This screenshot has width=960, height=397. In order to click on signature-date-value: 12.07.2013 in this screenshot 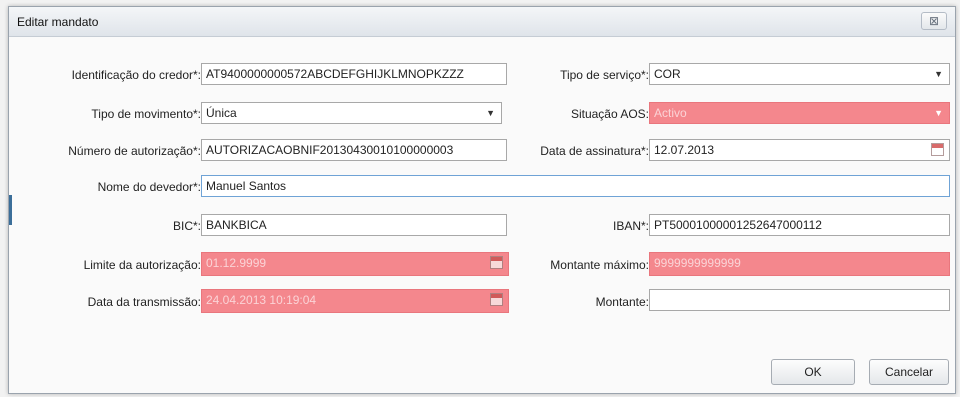, I will do `click(684, 150)`.